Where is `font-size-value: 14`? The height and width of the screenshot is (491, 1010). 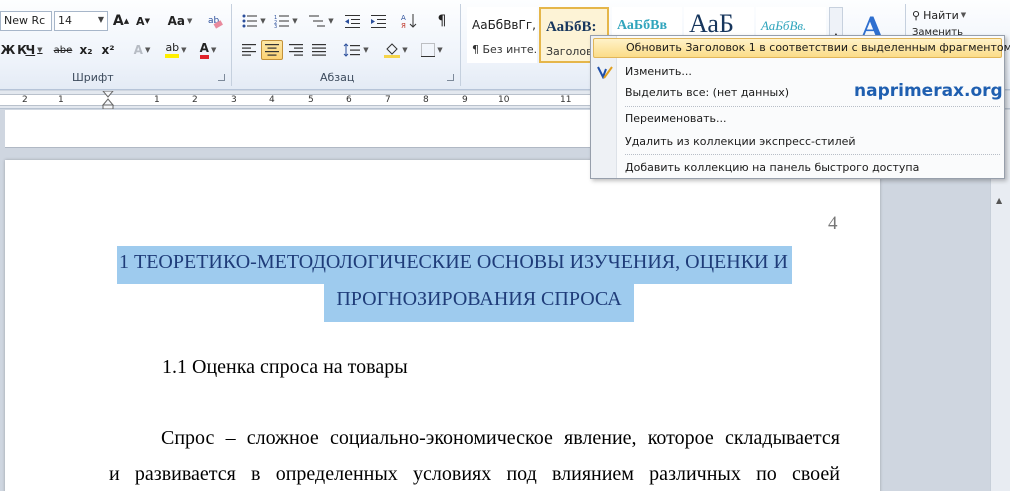
font-size-value: 14 is located at coordinates (65, 20).